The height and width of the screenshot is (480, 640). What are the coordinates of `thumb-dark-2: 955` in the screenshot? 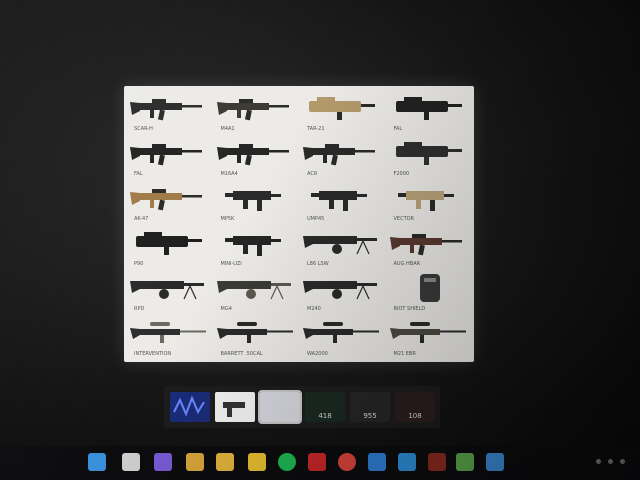 It's located at (370, 407).